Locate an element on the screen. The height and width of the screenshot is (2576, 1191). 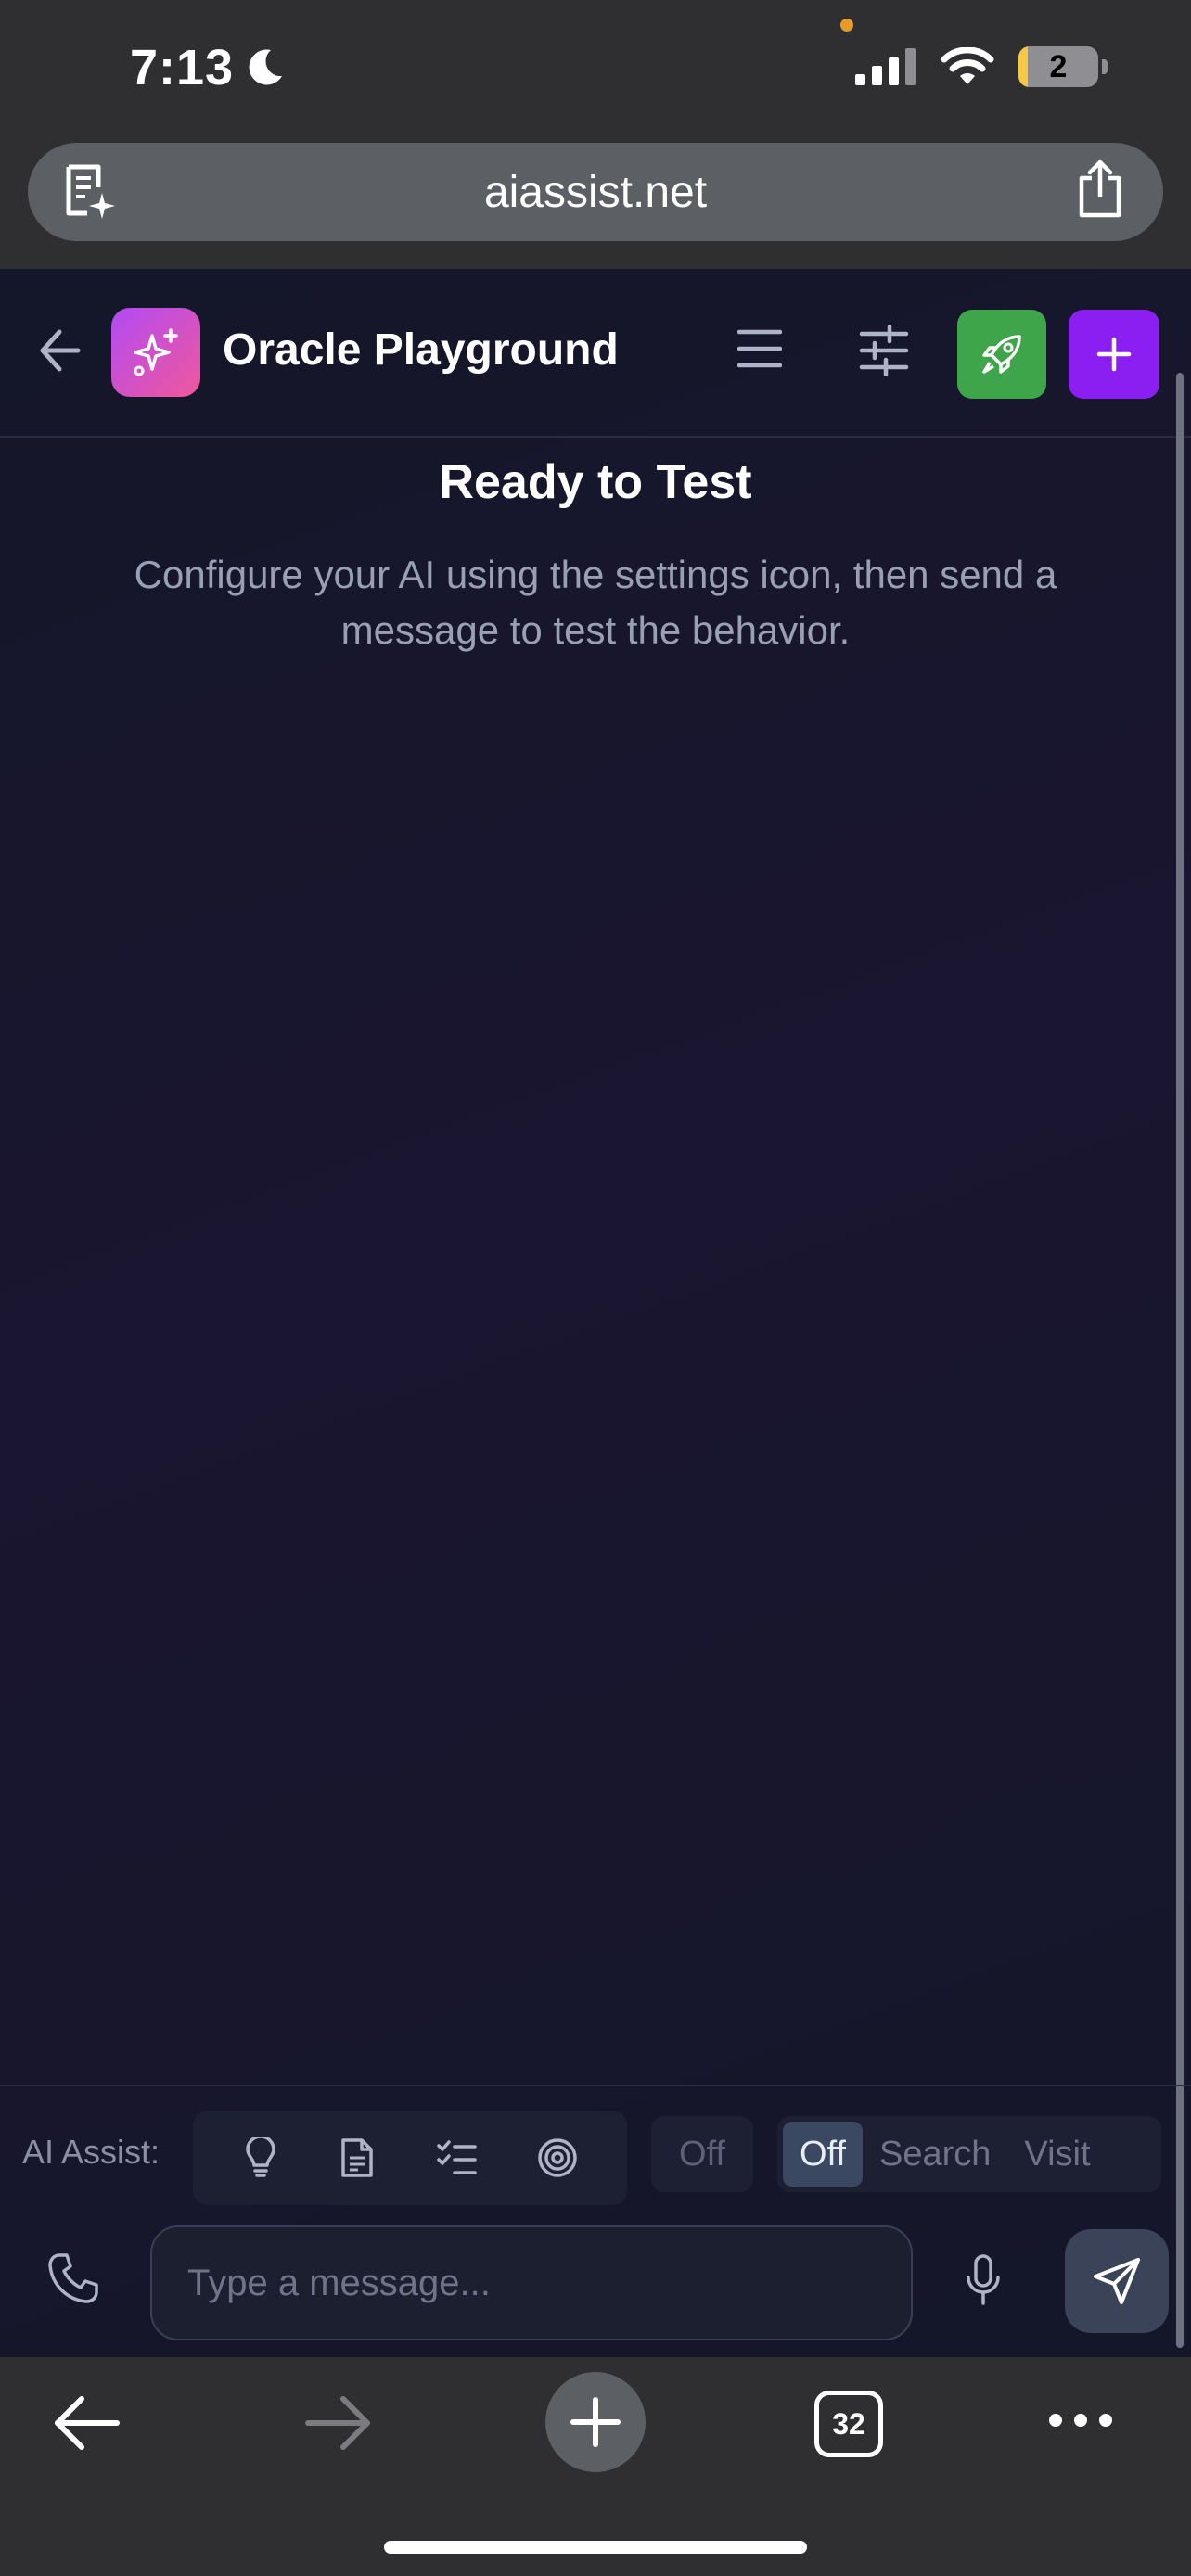
privacy-indicator-dot is located at coordinates (846, 26).